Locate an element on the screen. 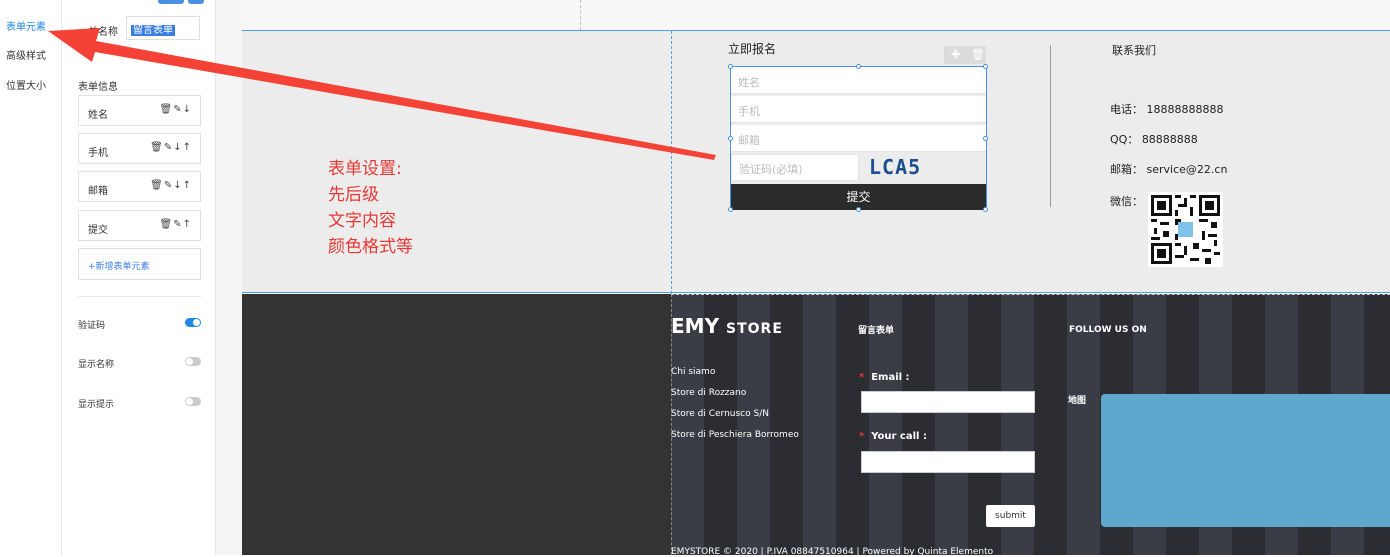  move-icon: ✚ is located at coordinates (955, 54).